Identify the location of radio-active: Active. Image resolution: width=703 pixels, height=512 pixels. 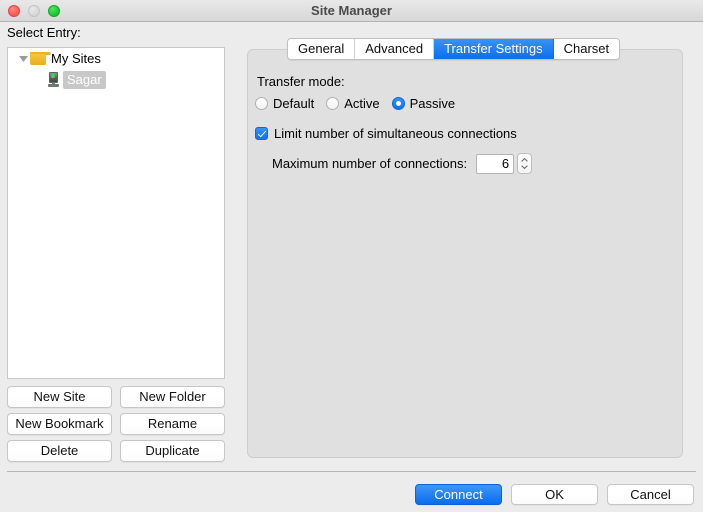
(353, 103).